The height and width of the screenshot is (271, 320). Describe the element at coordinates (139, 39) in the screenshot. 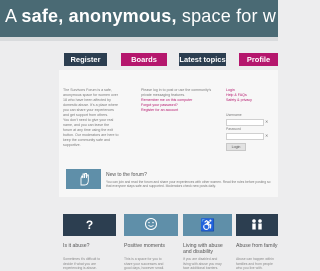

I see `hero-divider` at that location.